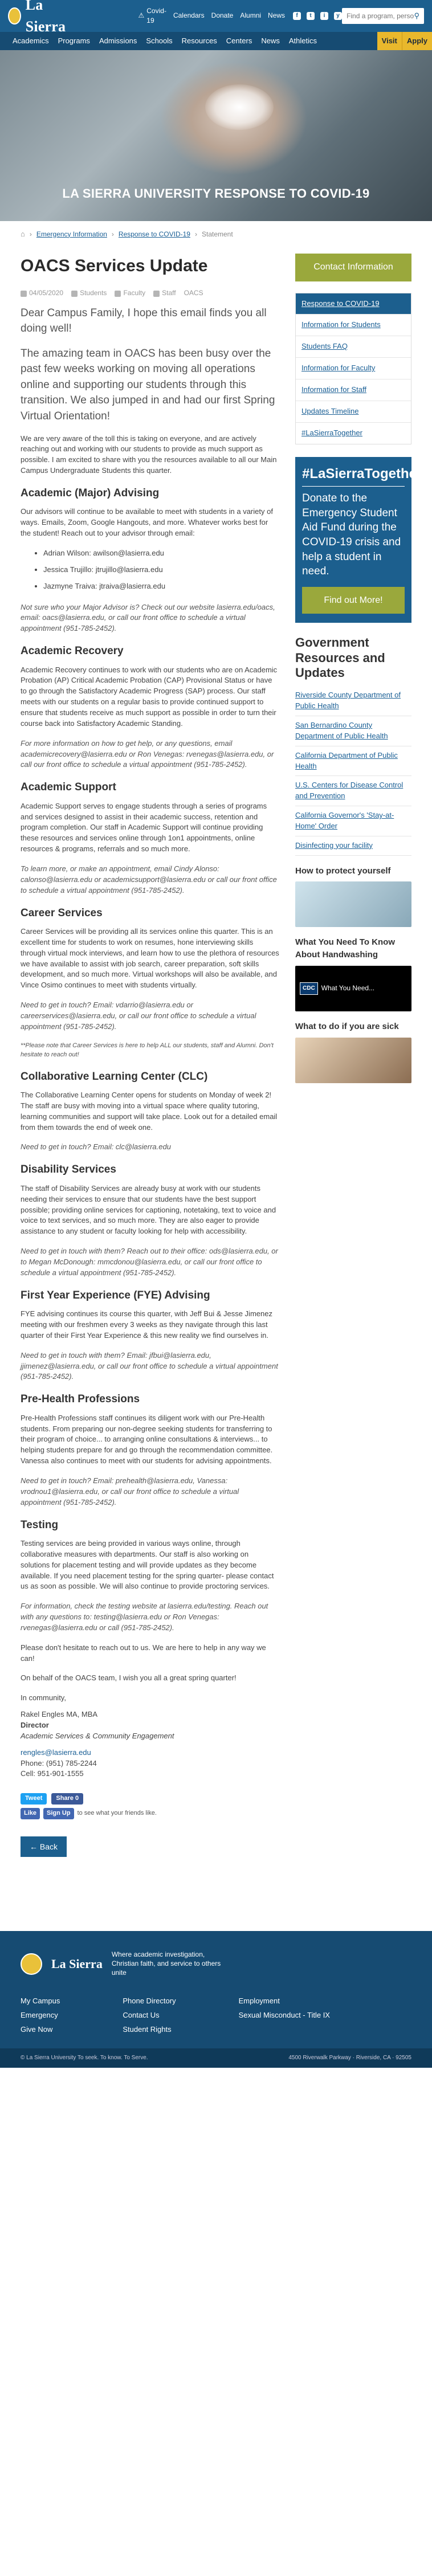 This screenshot has width=432, height=2576. Describe the element at coordinates (189, 16) in the screenshot. I see `calendars-link: Calendars` at that location.